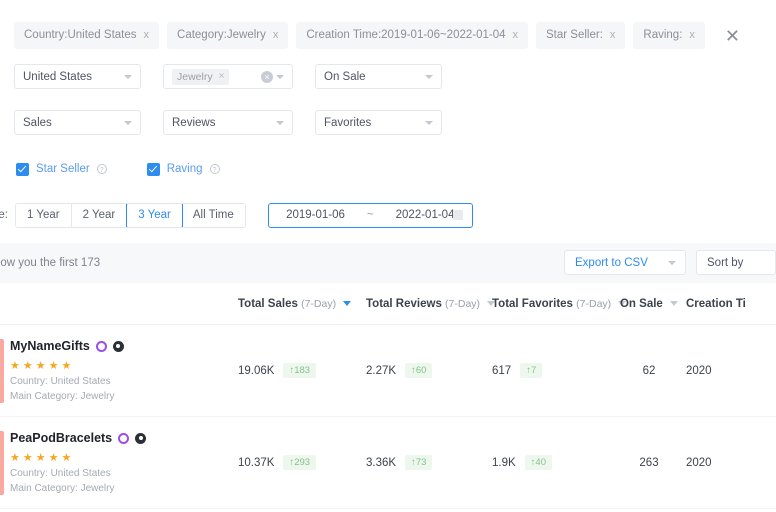 Image resolution: width=776 pixels, height=512 pixels. What do you see at coordinates (58, 76) in the screenshot?
I see `country-select-value: United States` at bounding box center [58, 76].